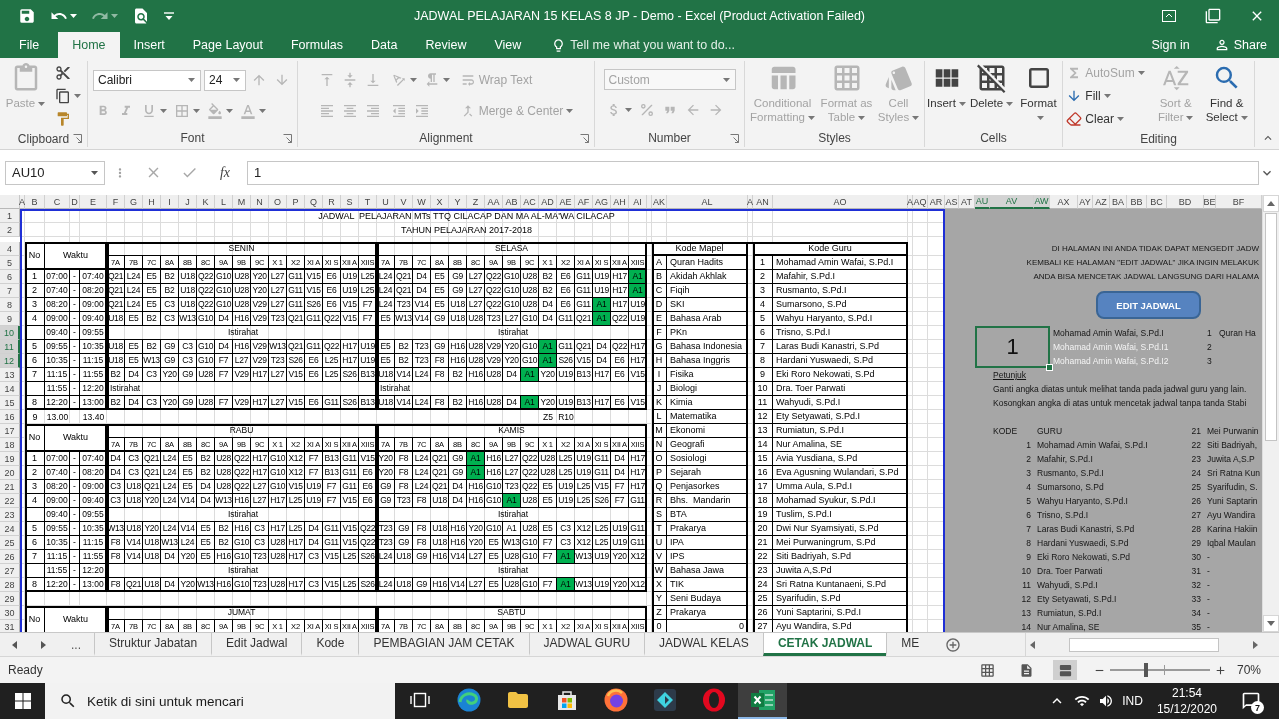 This screenshot has width=1279, height=719. Describe the element at coordinates (446, 45) in the screenshot. I see `ribbon-tab: Review` at that location.